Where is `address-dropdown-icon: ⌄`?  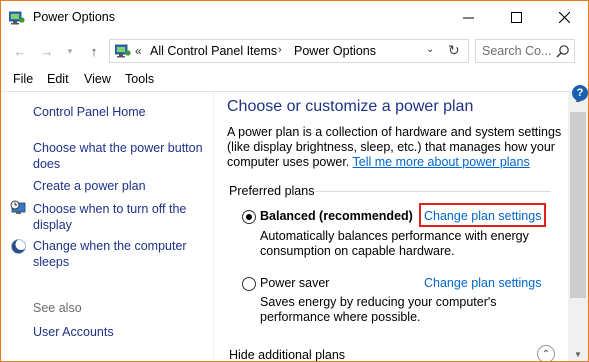
address-dropdown-icon: ⌄ is located at coordinates (430, 49).